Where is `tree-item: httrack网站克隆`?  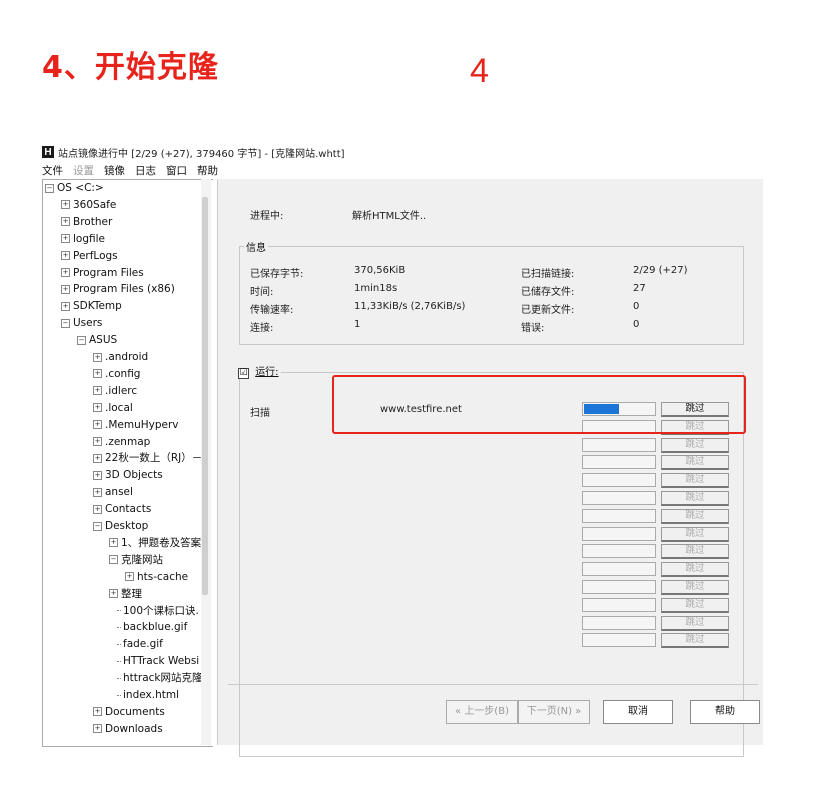
tree-item: httrack网站克隆 is located at coordinates (160, 678).